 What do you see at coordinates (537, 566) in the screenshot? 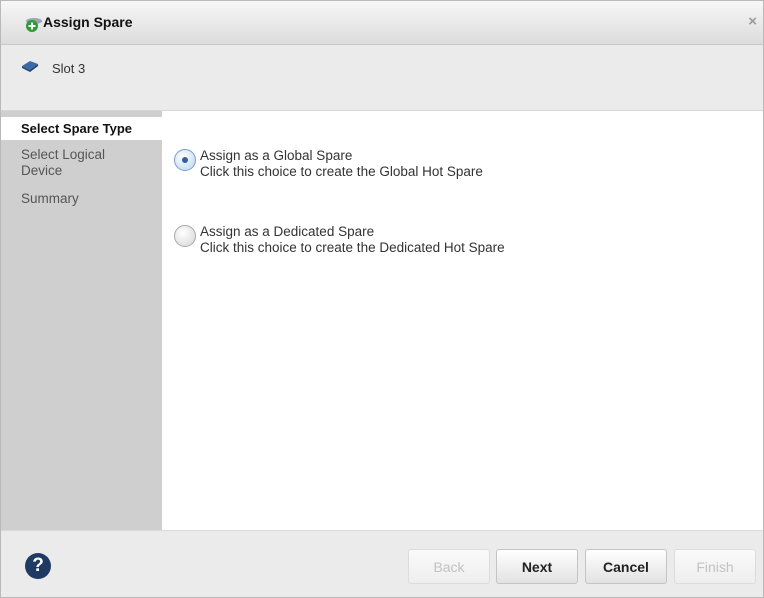
I see `next-button: Next` at bounding box center [537, 566].